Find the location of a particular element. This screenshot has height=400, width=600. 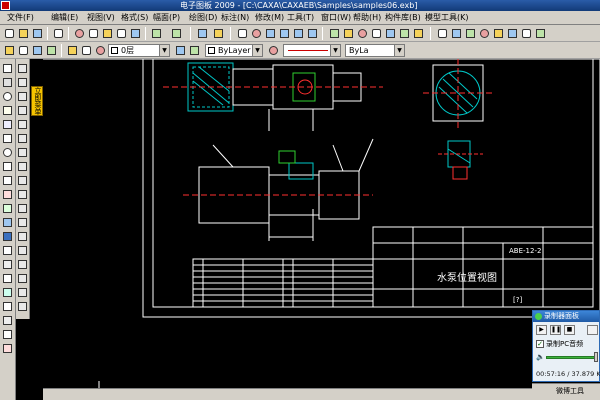

open-folder-icon is located at coordinates (23, 33).